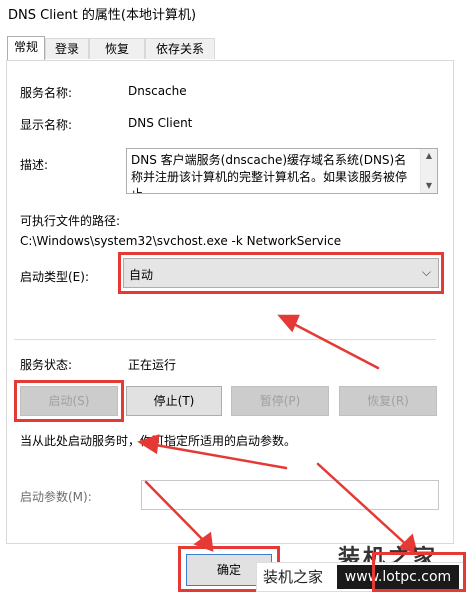 Image resolution: width=466 pixels, height=592 pixels. I want to click on annotation-box-corner, so click(419, 572).